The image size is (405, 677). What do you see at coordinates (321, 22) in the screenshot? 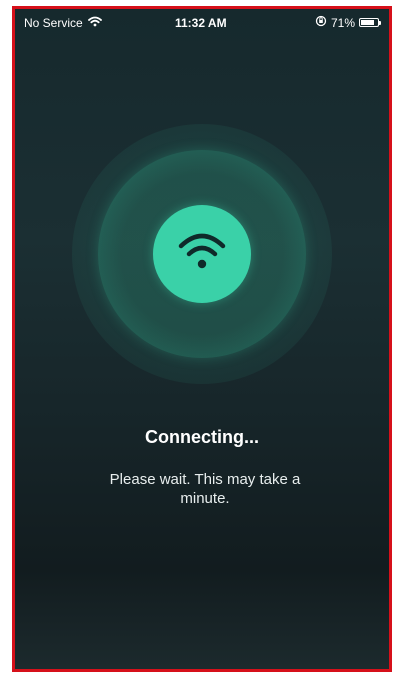
I see `orientation-lock-icon` at bounding box center [321, 22].